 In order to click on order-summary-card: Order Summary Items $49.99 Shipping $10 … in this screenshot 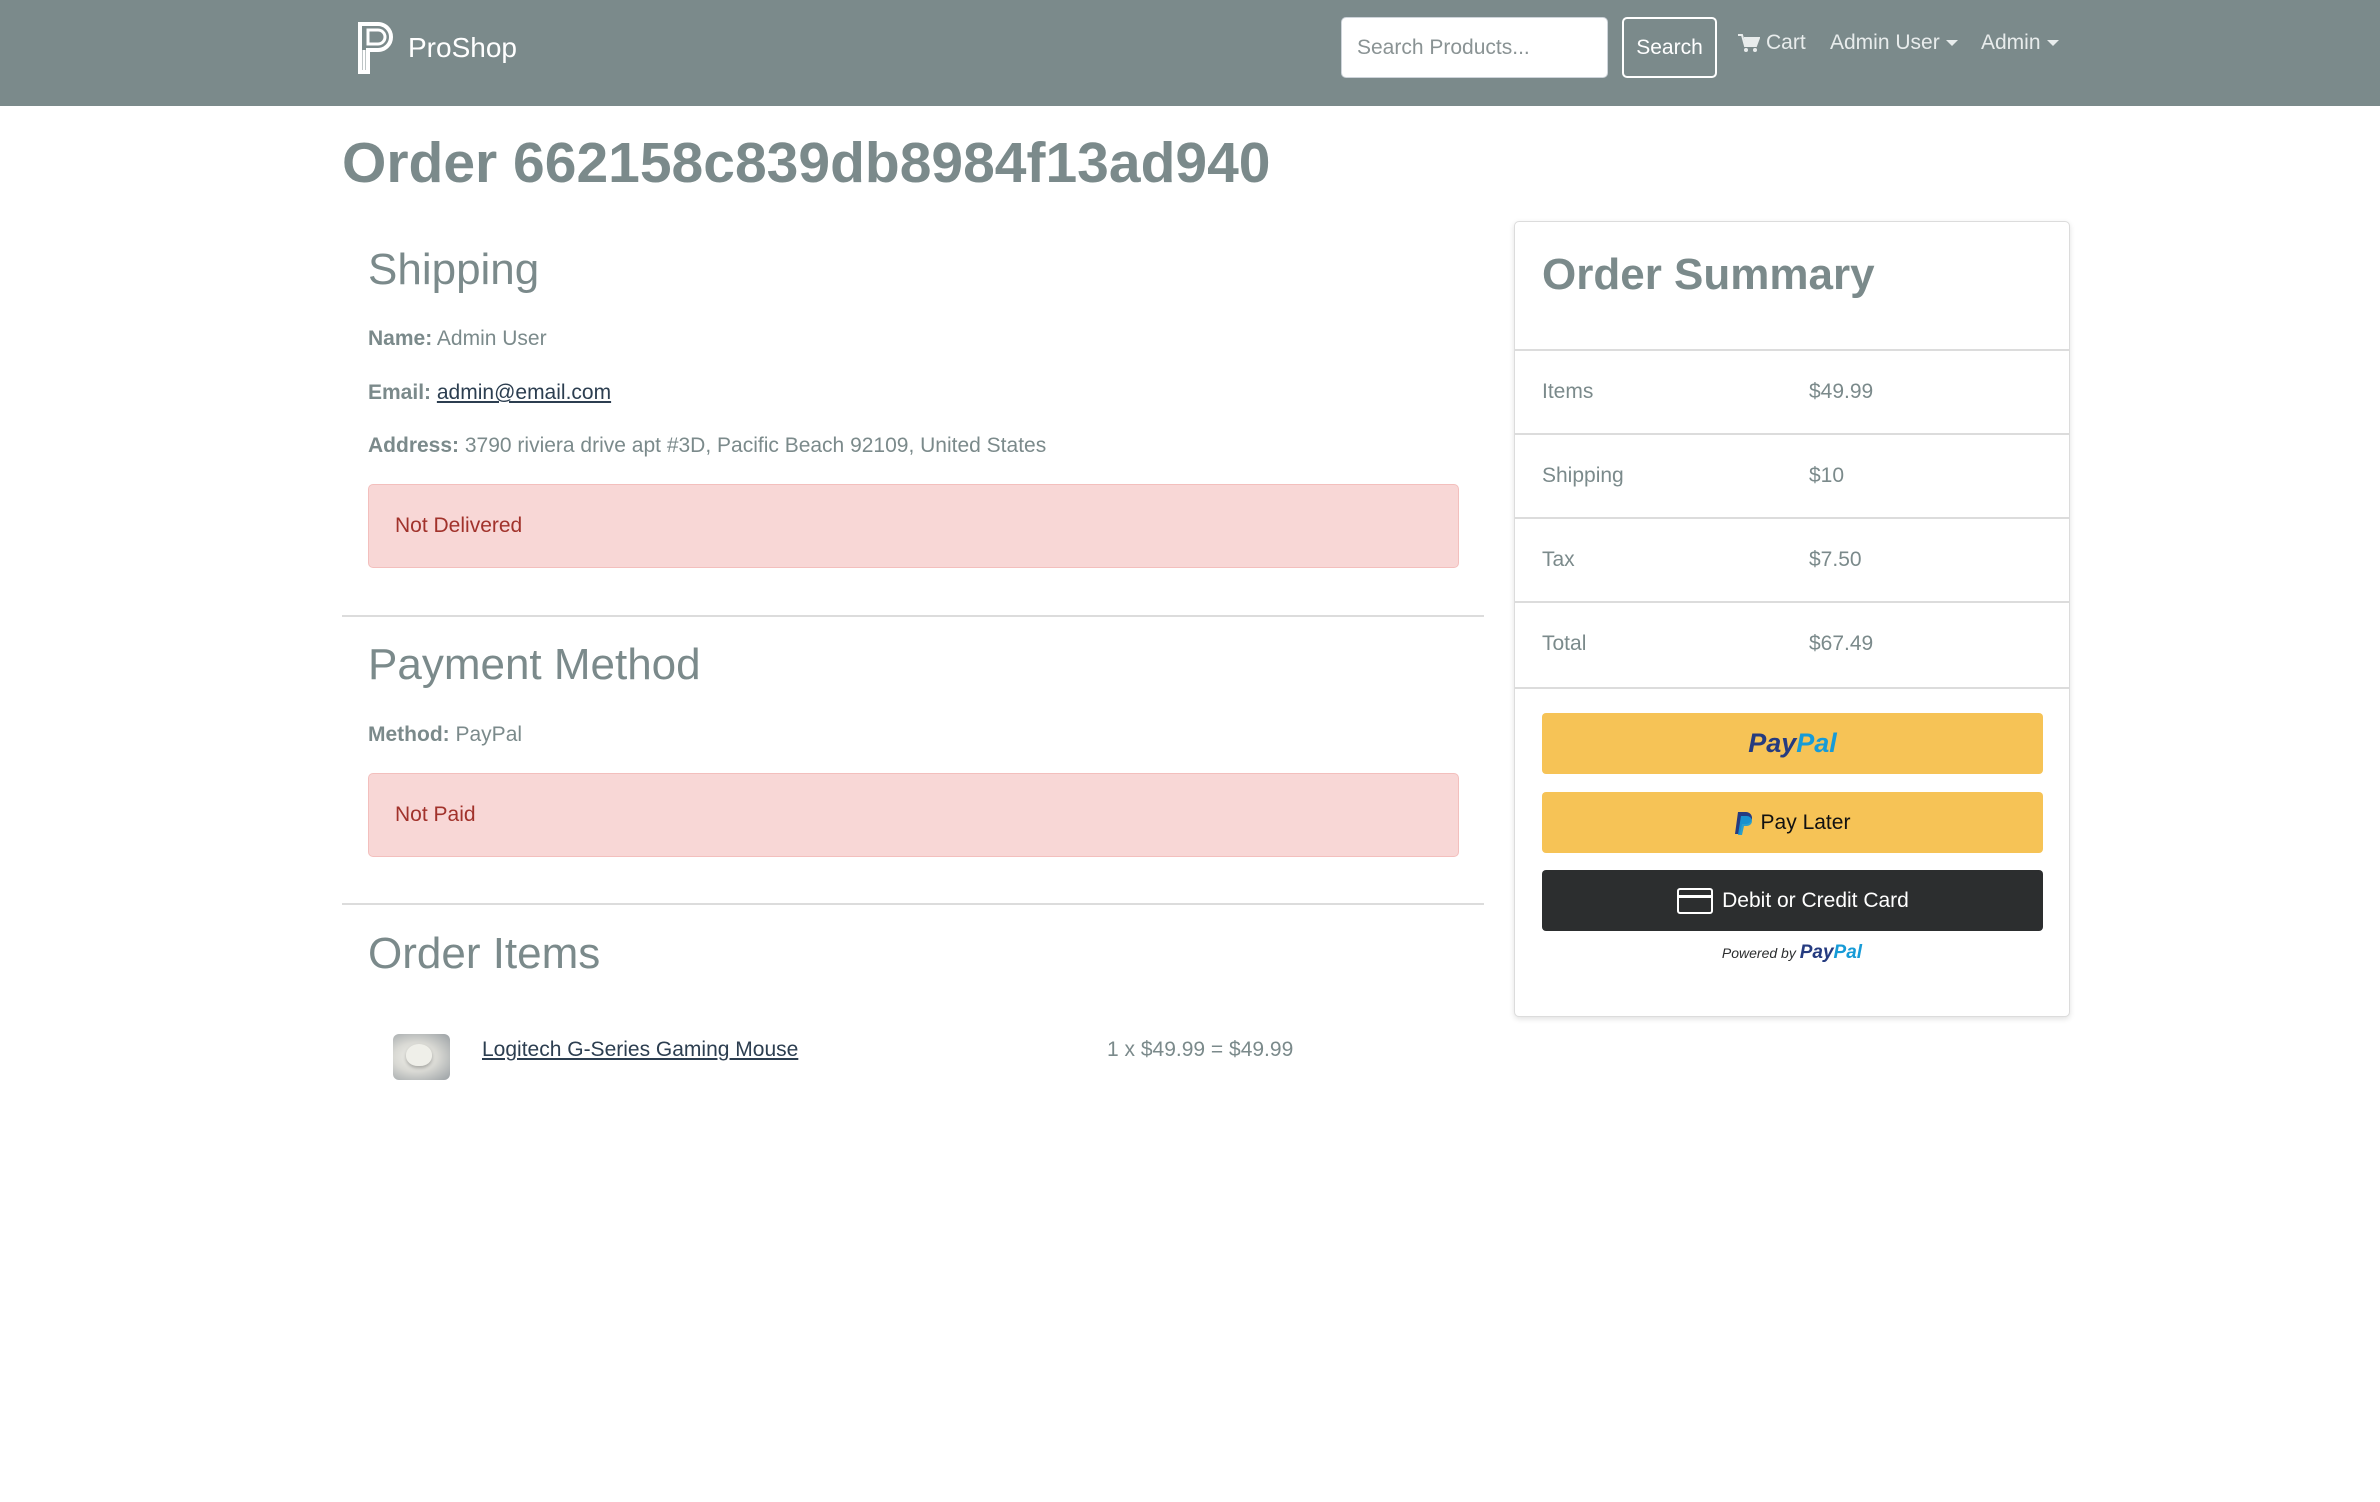, I will do `click(1792, 619)`.